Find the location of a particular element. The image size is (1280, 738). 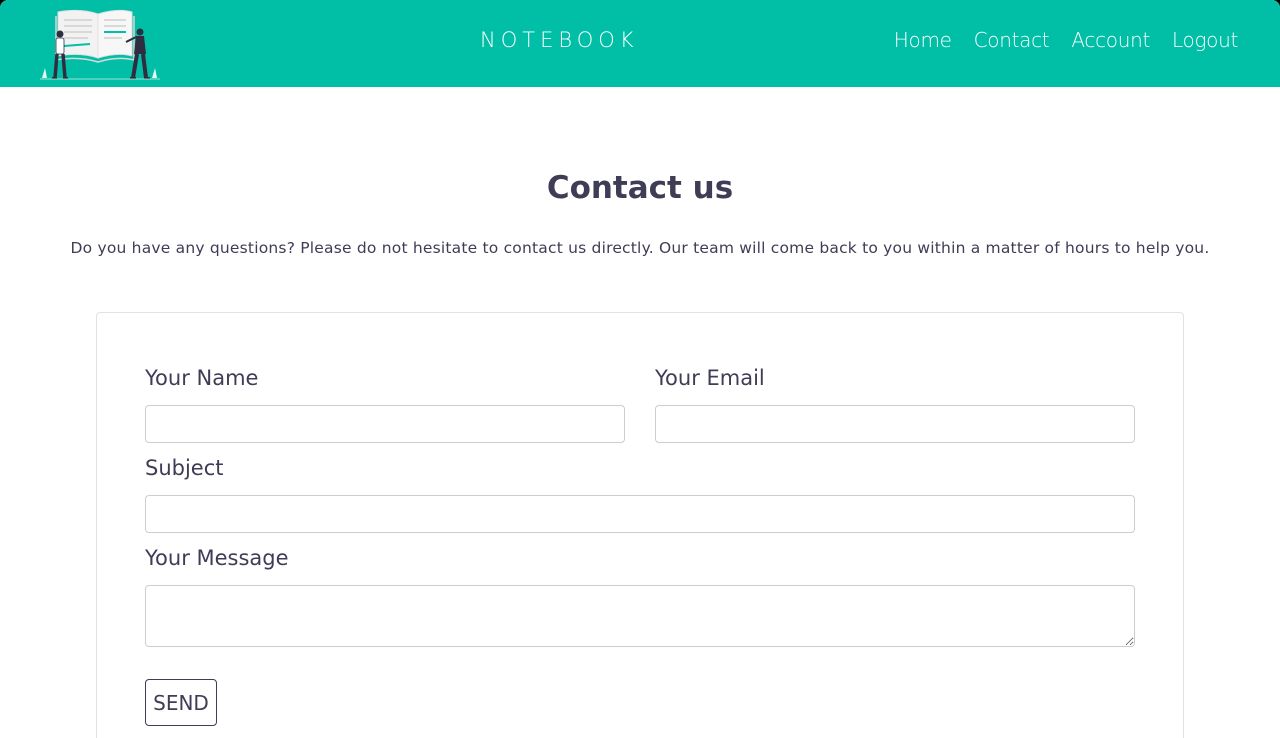

logo-icon is located at coordinates (100, 44).